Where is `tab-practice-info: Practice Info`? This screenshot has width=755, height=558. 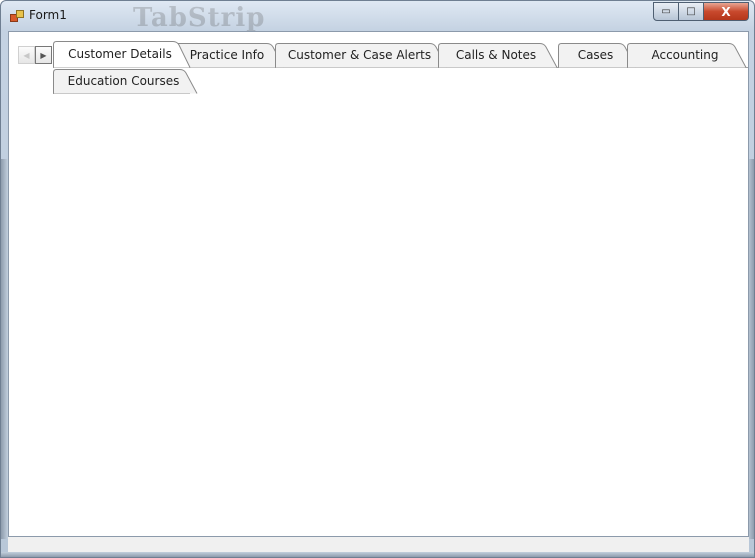
tab-practice-info: Practice Info is located at coordinates (225, 55).